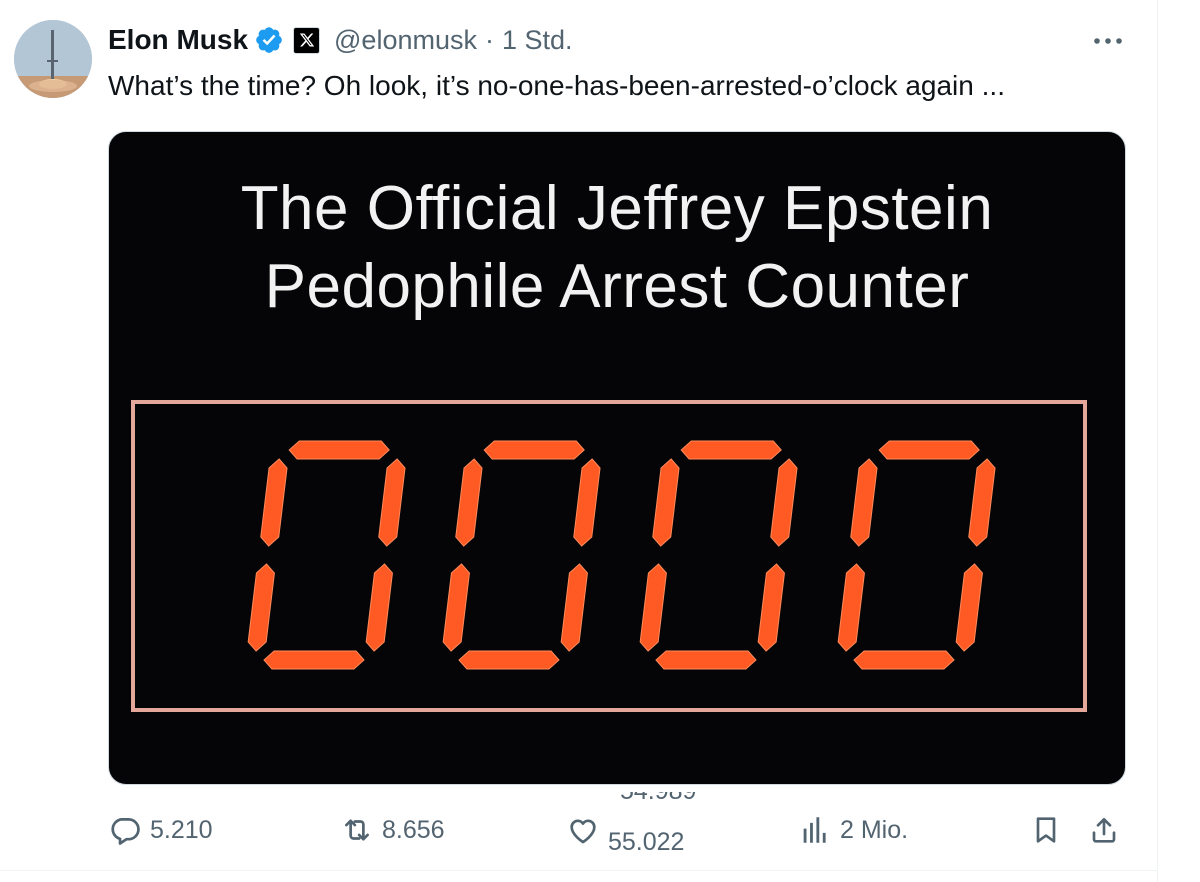 The height and width of the screenshot is (882, 1200). I want to click on avatar, so click(53, 59).